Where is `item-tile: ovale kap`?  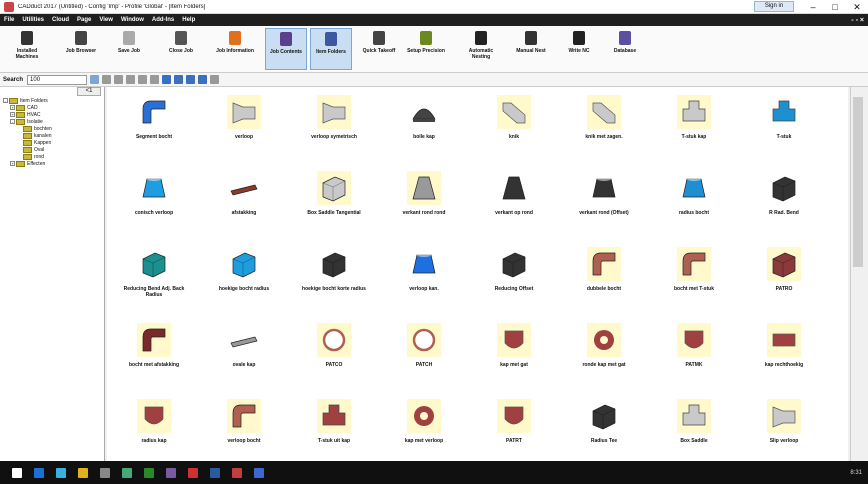 item-tile: ovale kap is located at coordinates (244, 357).